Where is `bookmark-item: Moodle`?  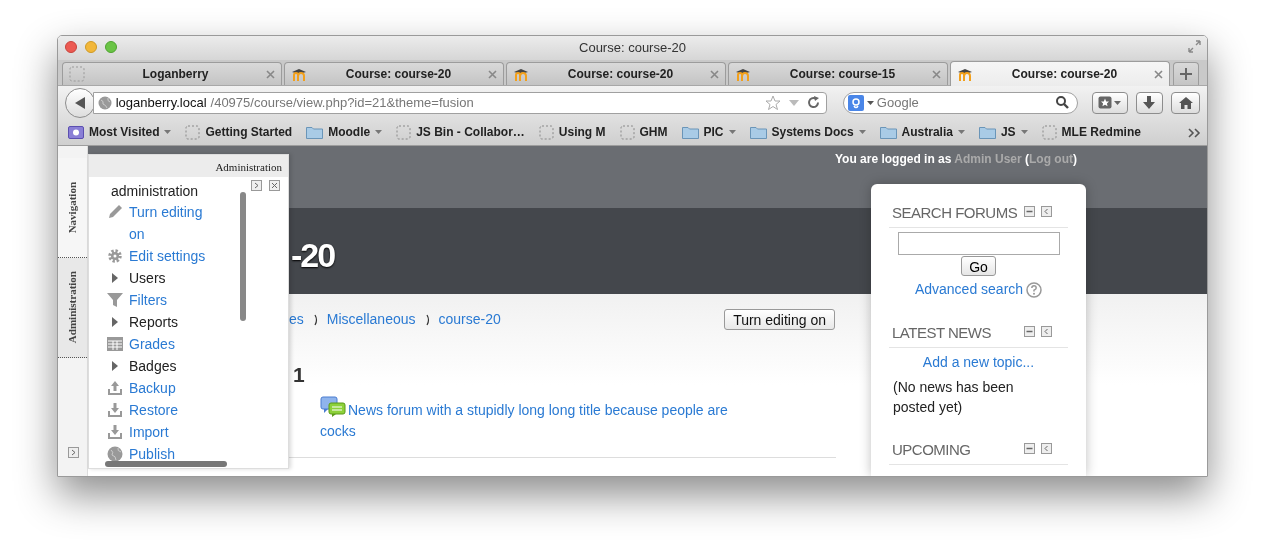
bookmark-item: Moodle is located at coordinates (344, 132).